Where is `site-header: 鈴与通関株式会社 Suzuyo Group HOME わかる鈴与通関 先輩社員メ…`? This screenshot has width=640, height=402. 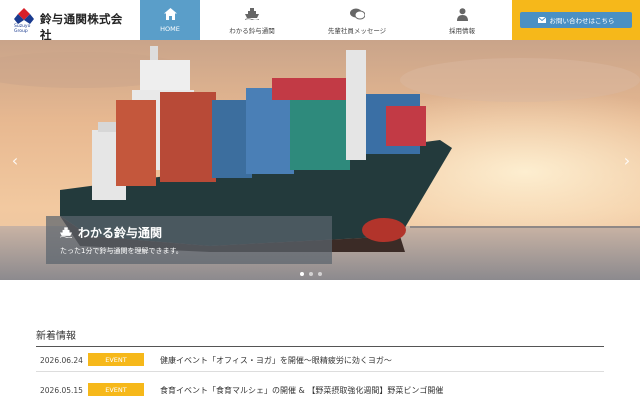
site-header: 鈴与通関株式会社 Suzuyo Group HOME わかる鈴与通関 先輩社員メ… is located at coordinates (320, 21).